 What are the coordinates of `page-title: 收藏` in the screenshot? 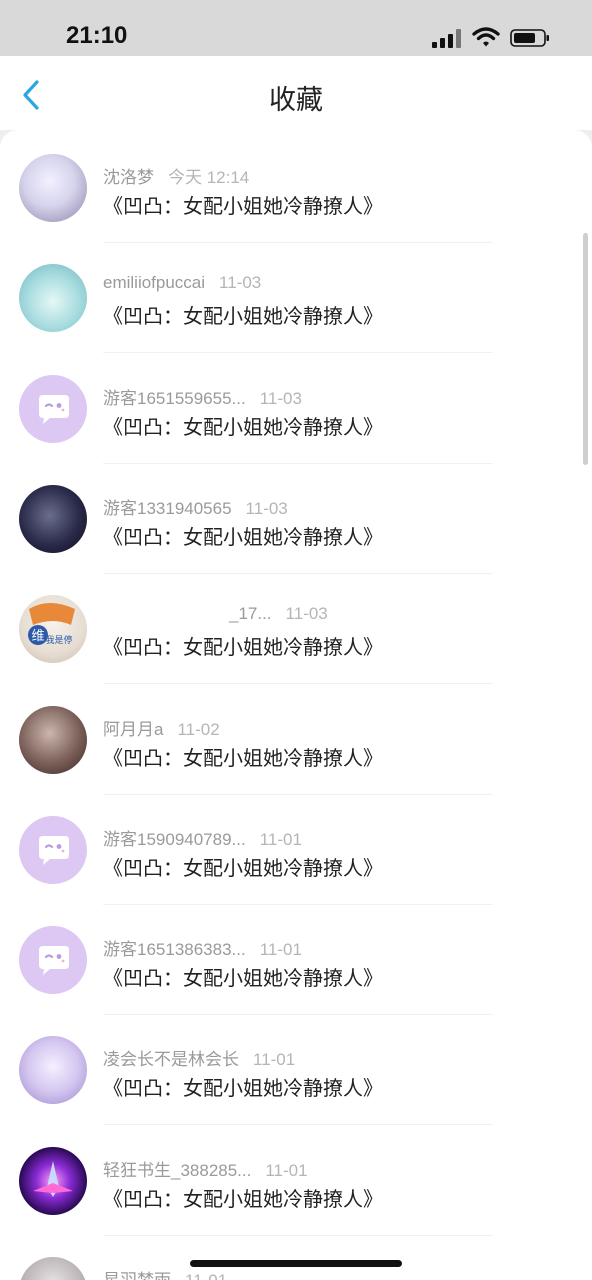 It's located at (296, 100).